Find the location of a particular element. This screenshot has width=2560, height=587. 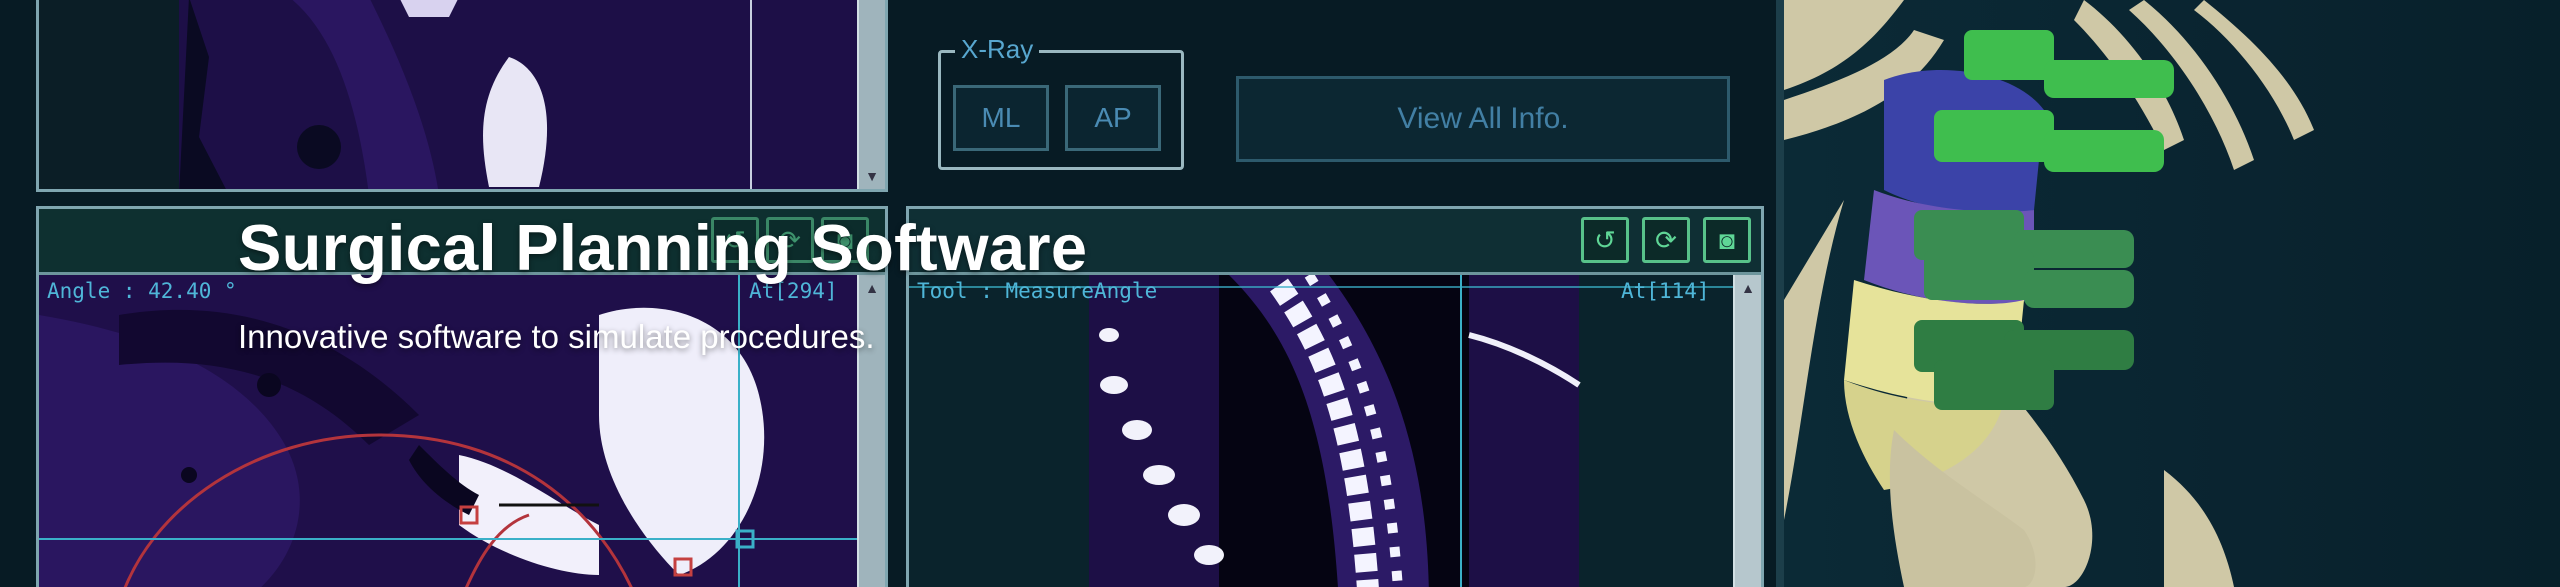

angle-readout: Angle : 42.40 ° is located at coordinates (142, 291).